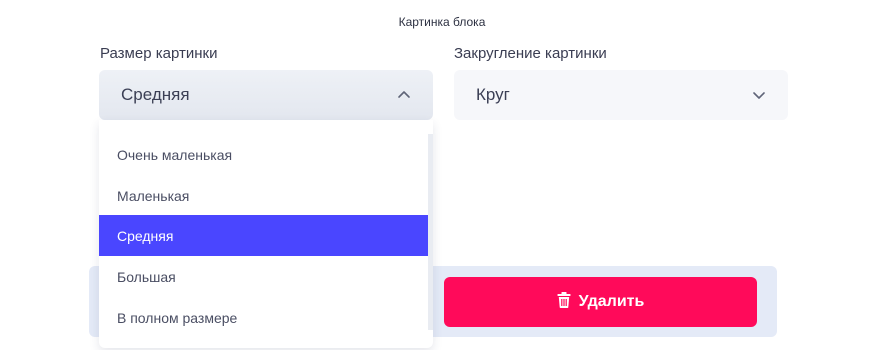 The height and width of the screenshot is (350, 884). Describe the element at coordinates (404, 95) in the screenshot. I see `chevron-up-icon` at that location.